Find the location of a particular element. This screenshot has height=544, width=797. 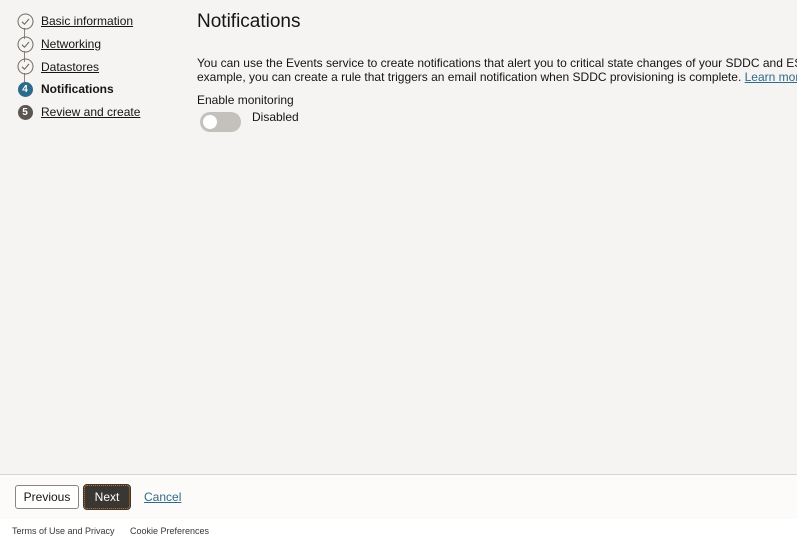

enable-monitoring-label: Enable monitoring is located at coordinates (245, 100).